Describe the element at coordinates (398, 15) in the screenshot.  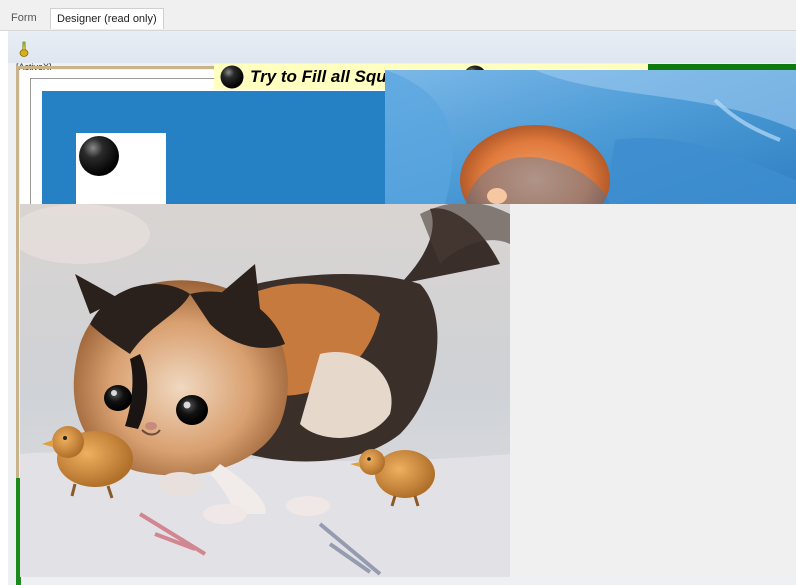
I see `tab-bar: Form Designer (read only)` at that location.